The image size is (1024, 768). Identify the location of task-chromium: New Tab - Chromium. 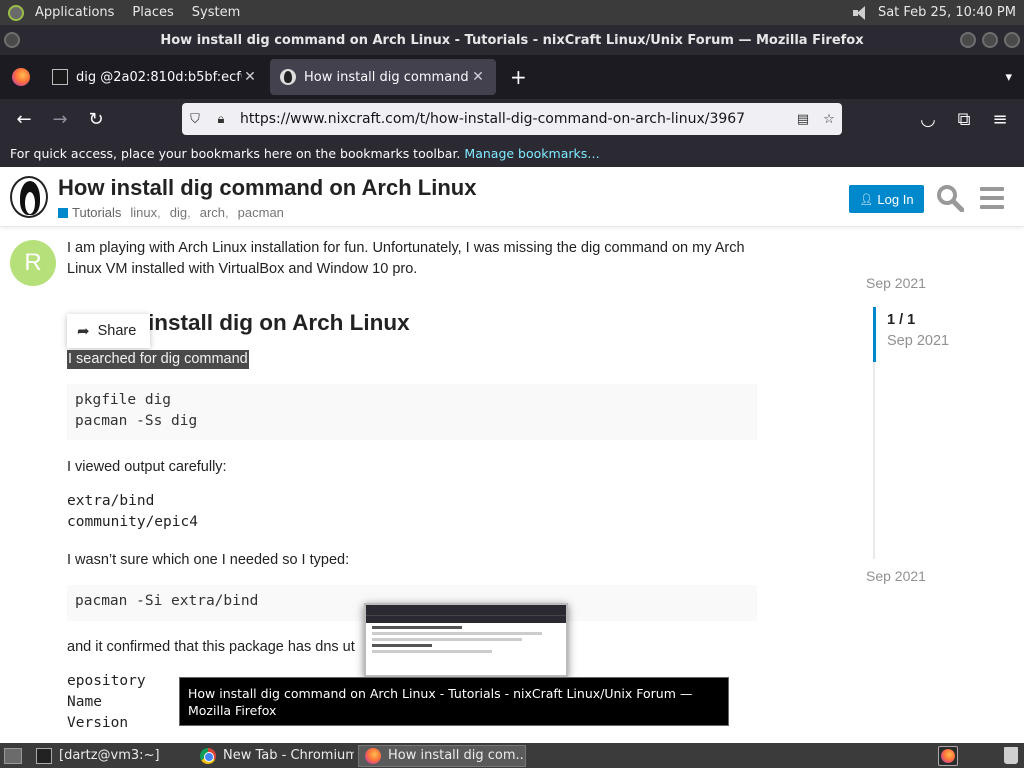
(274, 756).